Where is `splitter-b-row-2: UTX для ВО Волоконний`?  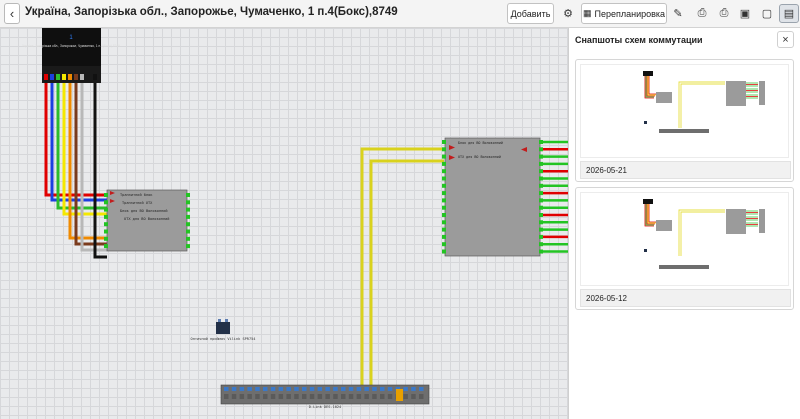
splitter-b-row-2: UTX для ВО Волоконний is located at coordinates (479, 157).